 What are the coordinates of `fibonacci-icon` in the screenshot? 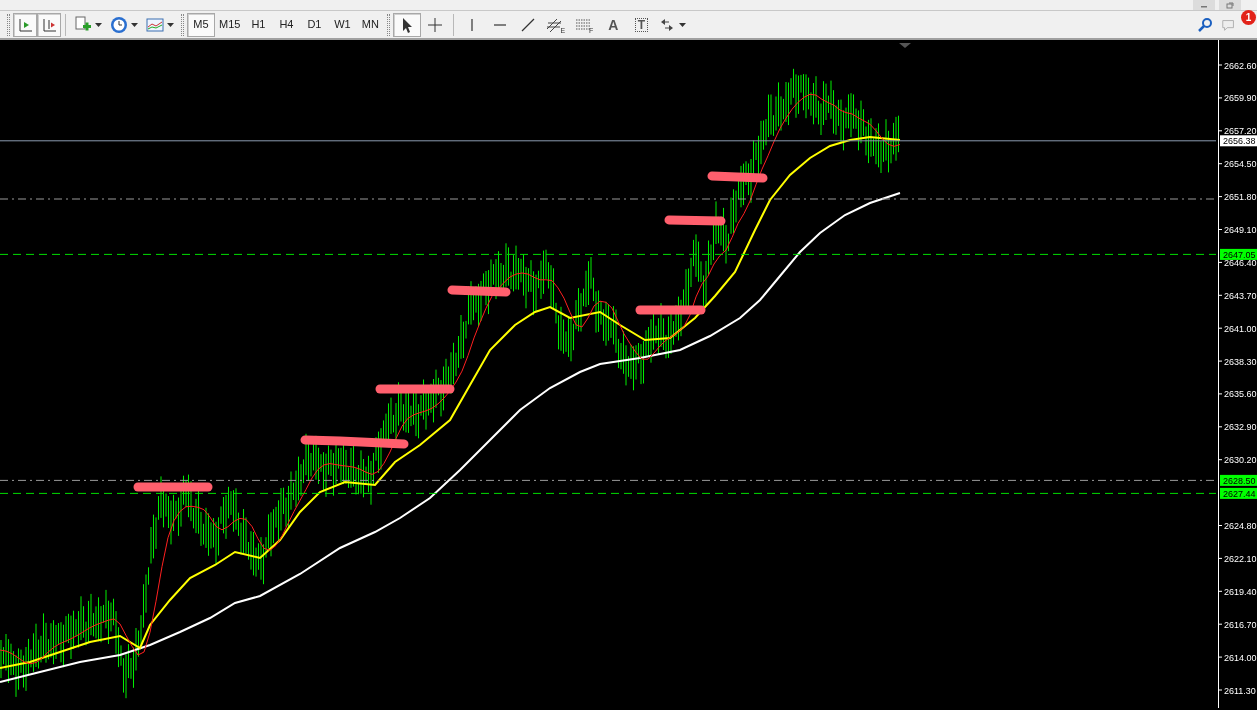 It's located at (583, 24).